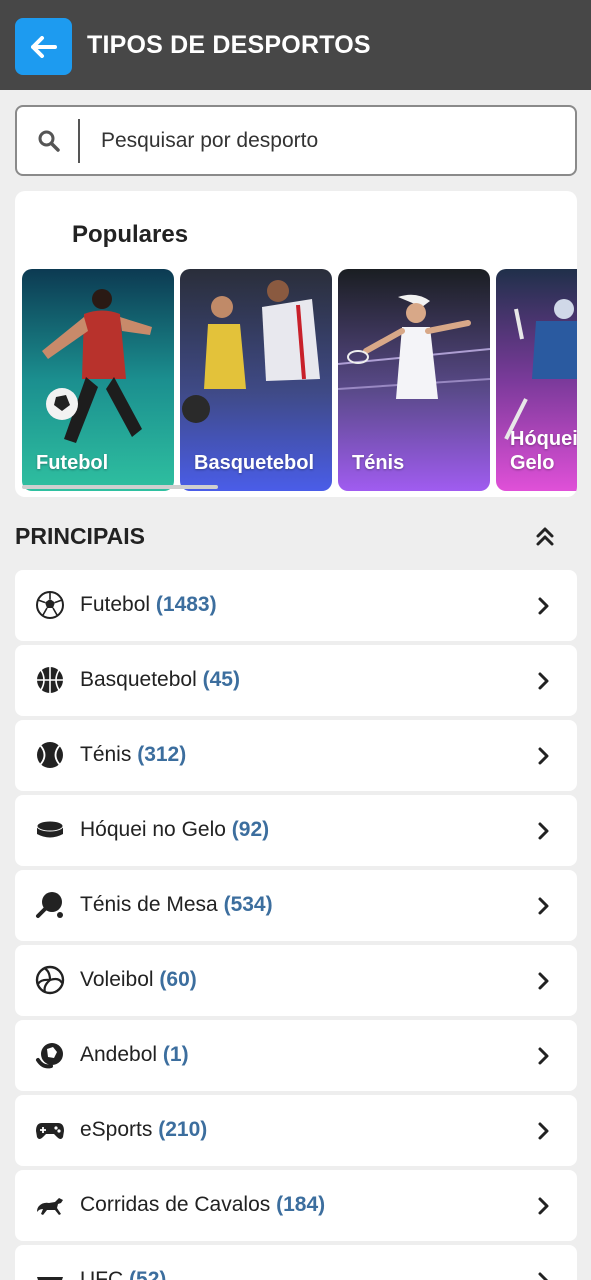 The height and width of the screenshot is (1280, 591). What do you see at coordinates (153, 829) in the screenshot?
I see `sport-name: Hóquei no Gelo` at bounding box center [153, 829].